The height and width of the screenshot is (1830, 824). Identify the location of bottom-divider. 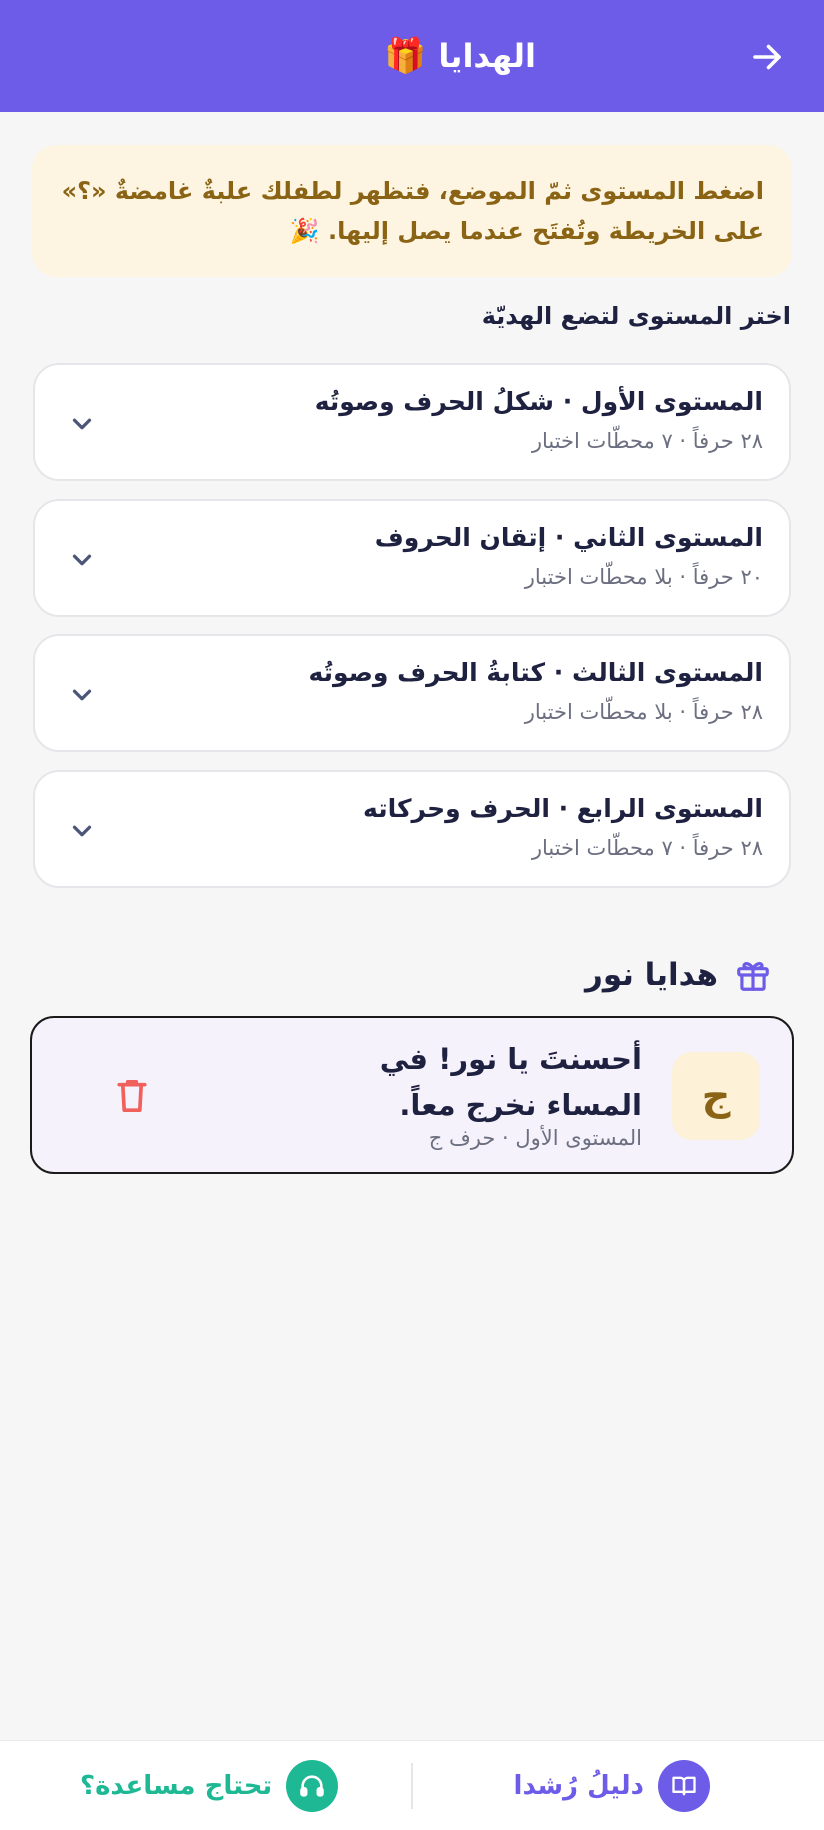
(412, 1786).